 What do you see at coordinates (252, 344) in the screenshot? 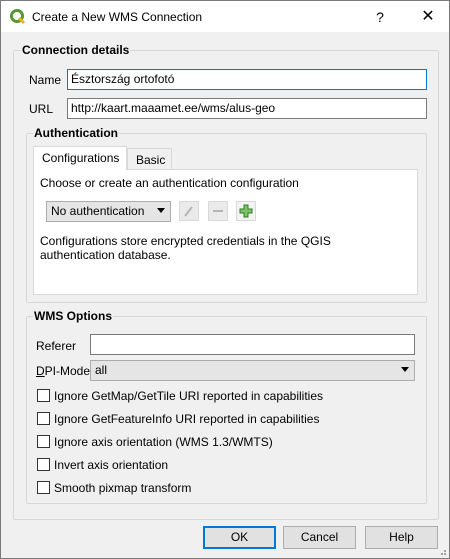
I see `referer-field` at bounding box center [252, 344].